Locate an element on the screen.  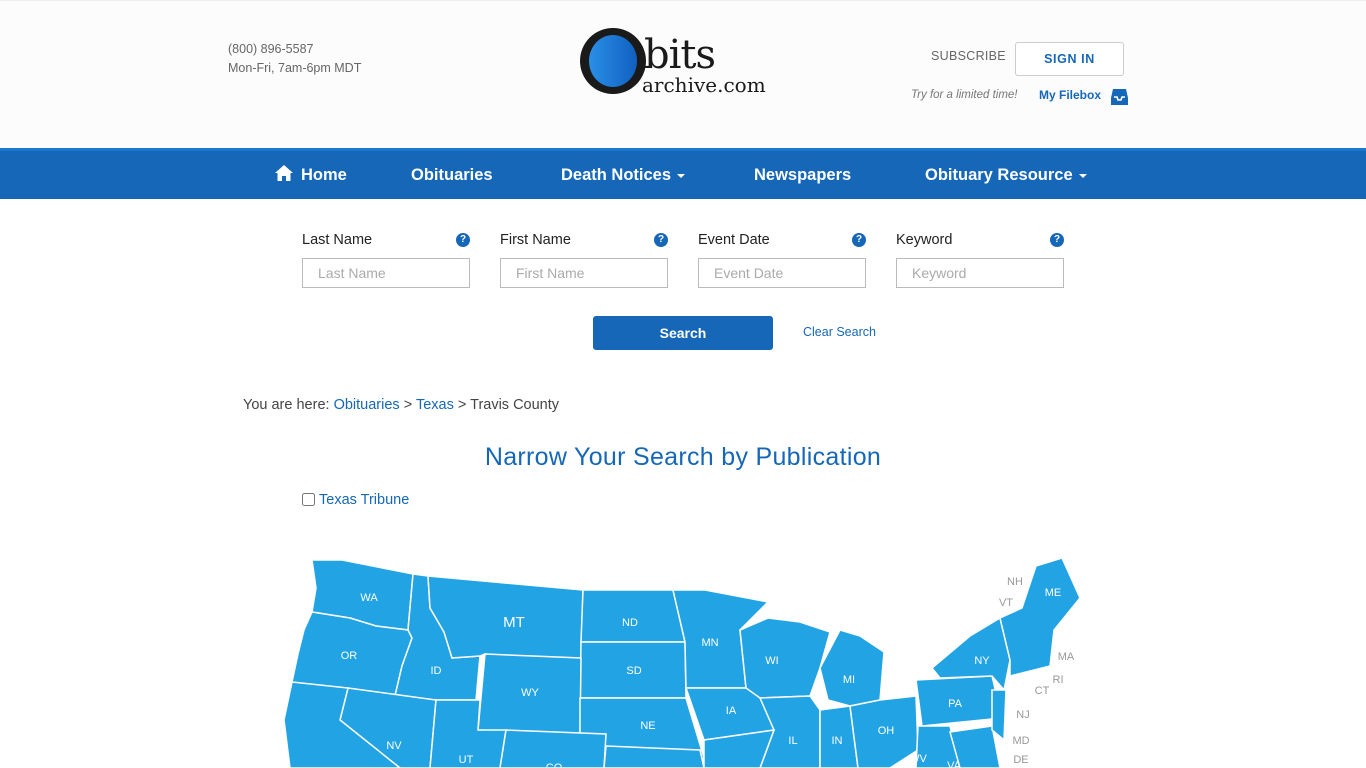
trial-note: Try for a limited time! is located at coordinates (964, 95).